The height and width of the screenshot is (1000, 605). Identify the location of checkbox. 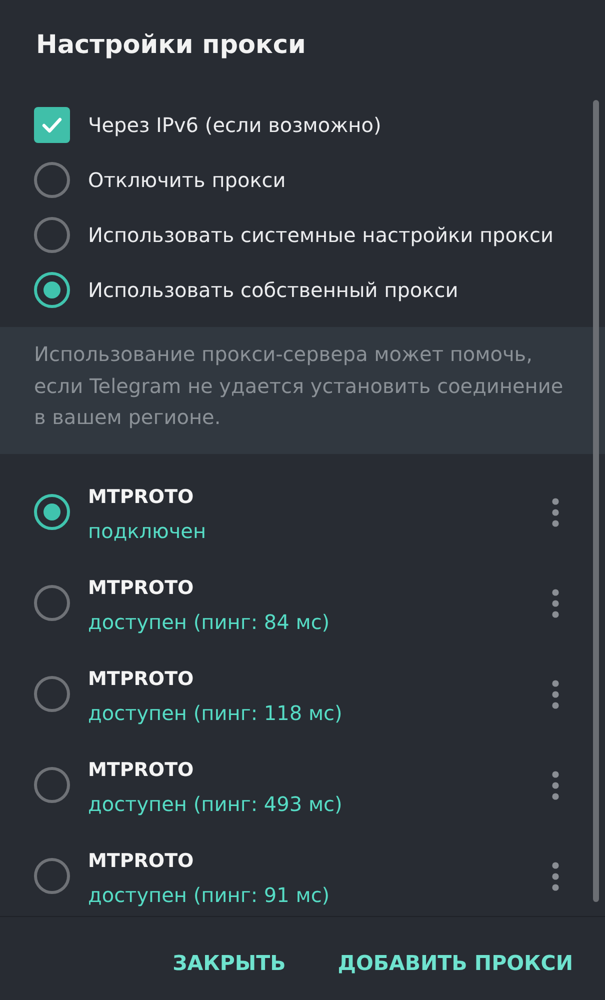
(52, 124).